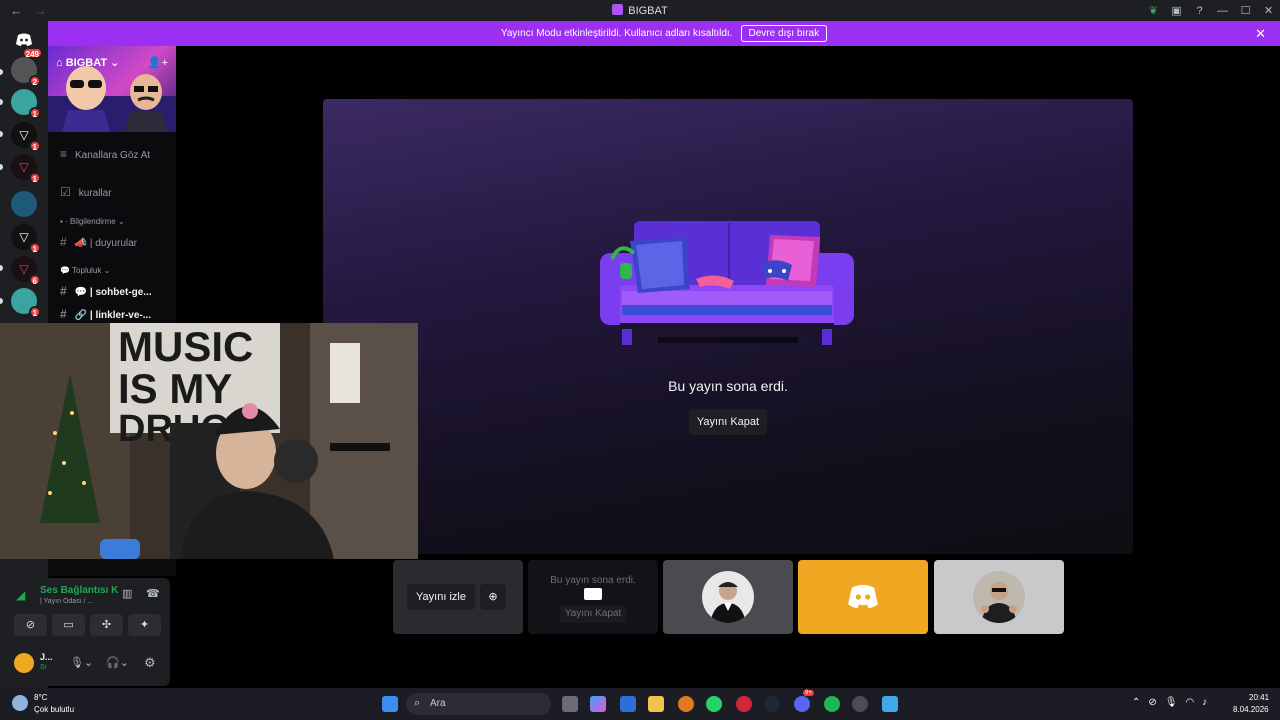  What do you see at coordinates (618, 9) in the screenshot?
I see `server-logo-icon` at bounding box center [618, 9].